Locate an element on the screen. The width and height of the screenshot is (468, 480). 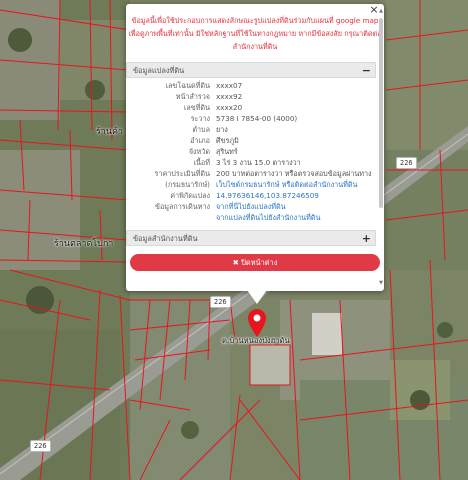
info-row-subdistrict: ตำบล ยาง is located at coordinates (251, 129).